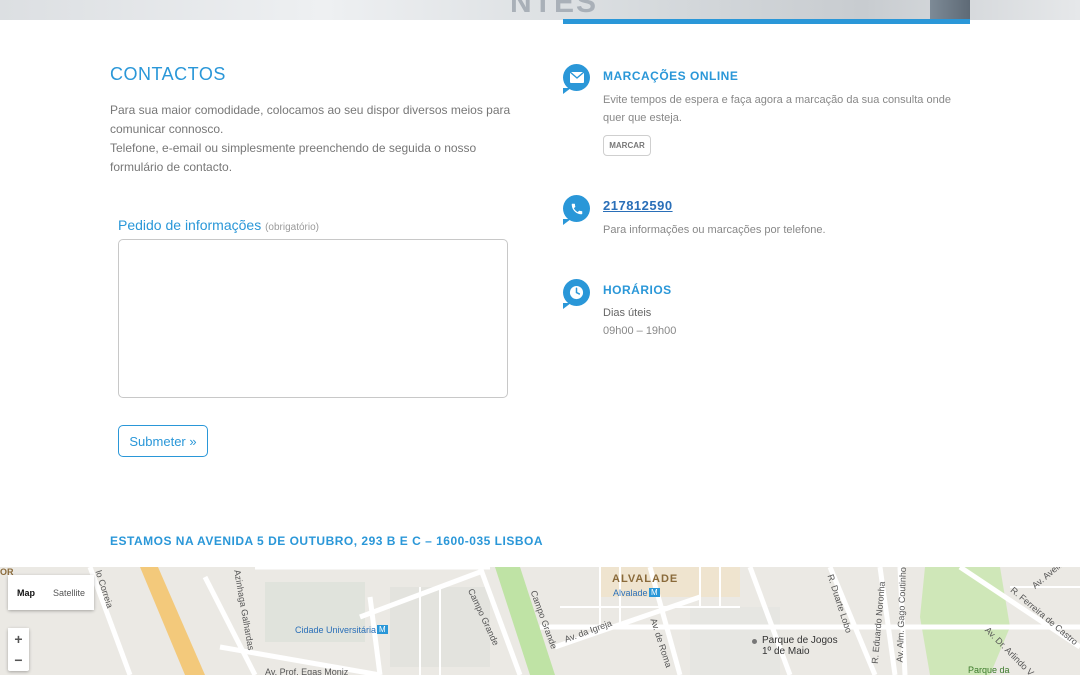 This screenshot has width=1080, height=675. Describe the element at coordinates (754, 641) in the screenshot. I see `park-marker-icon` at that location.